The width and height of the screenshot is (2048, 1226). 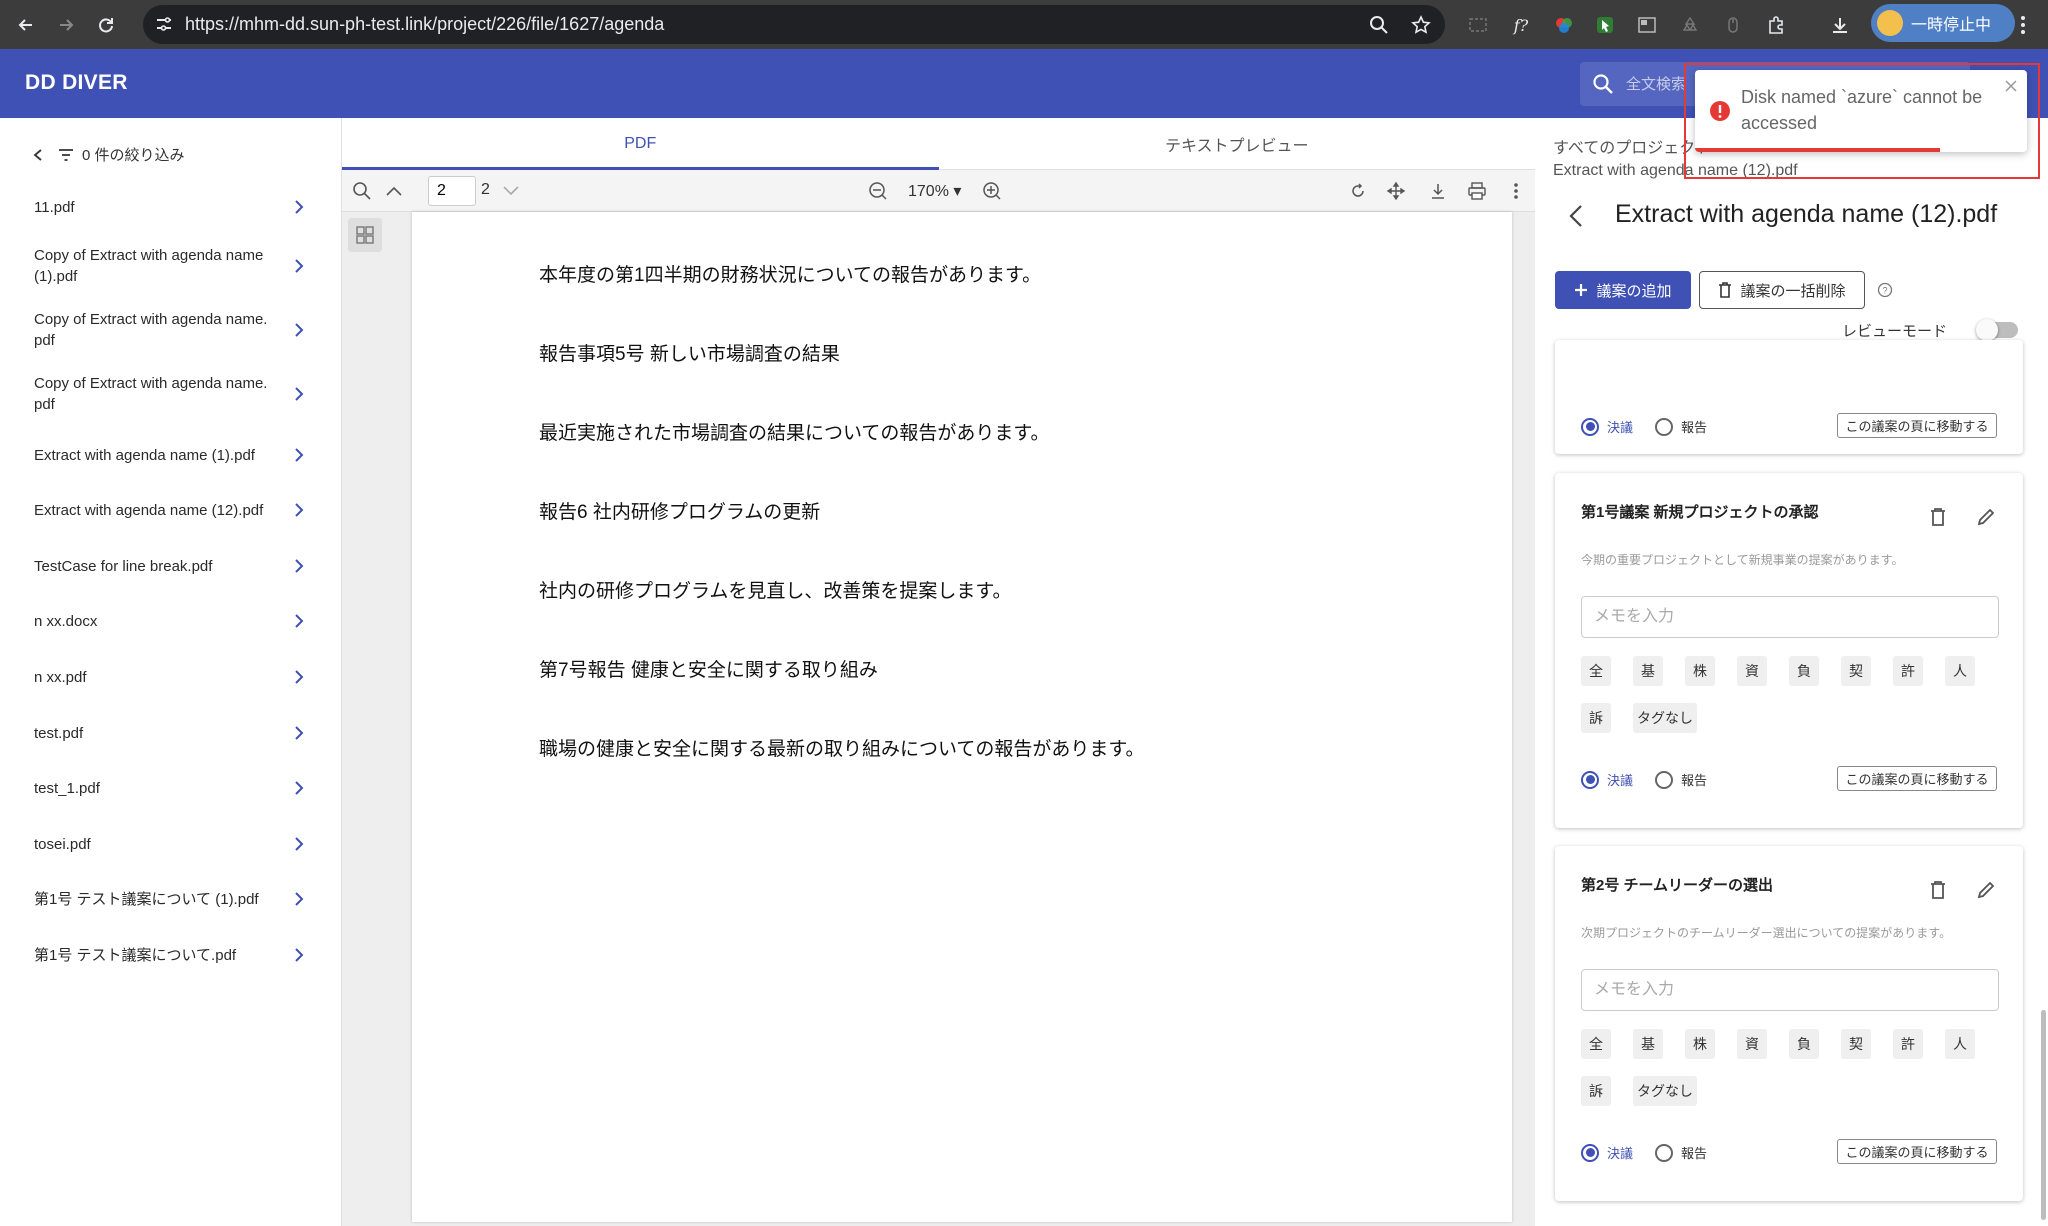 I want to click on file-list-item: Extract with agenda name (12).pdf, so click(x=170, y=510).